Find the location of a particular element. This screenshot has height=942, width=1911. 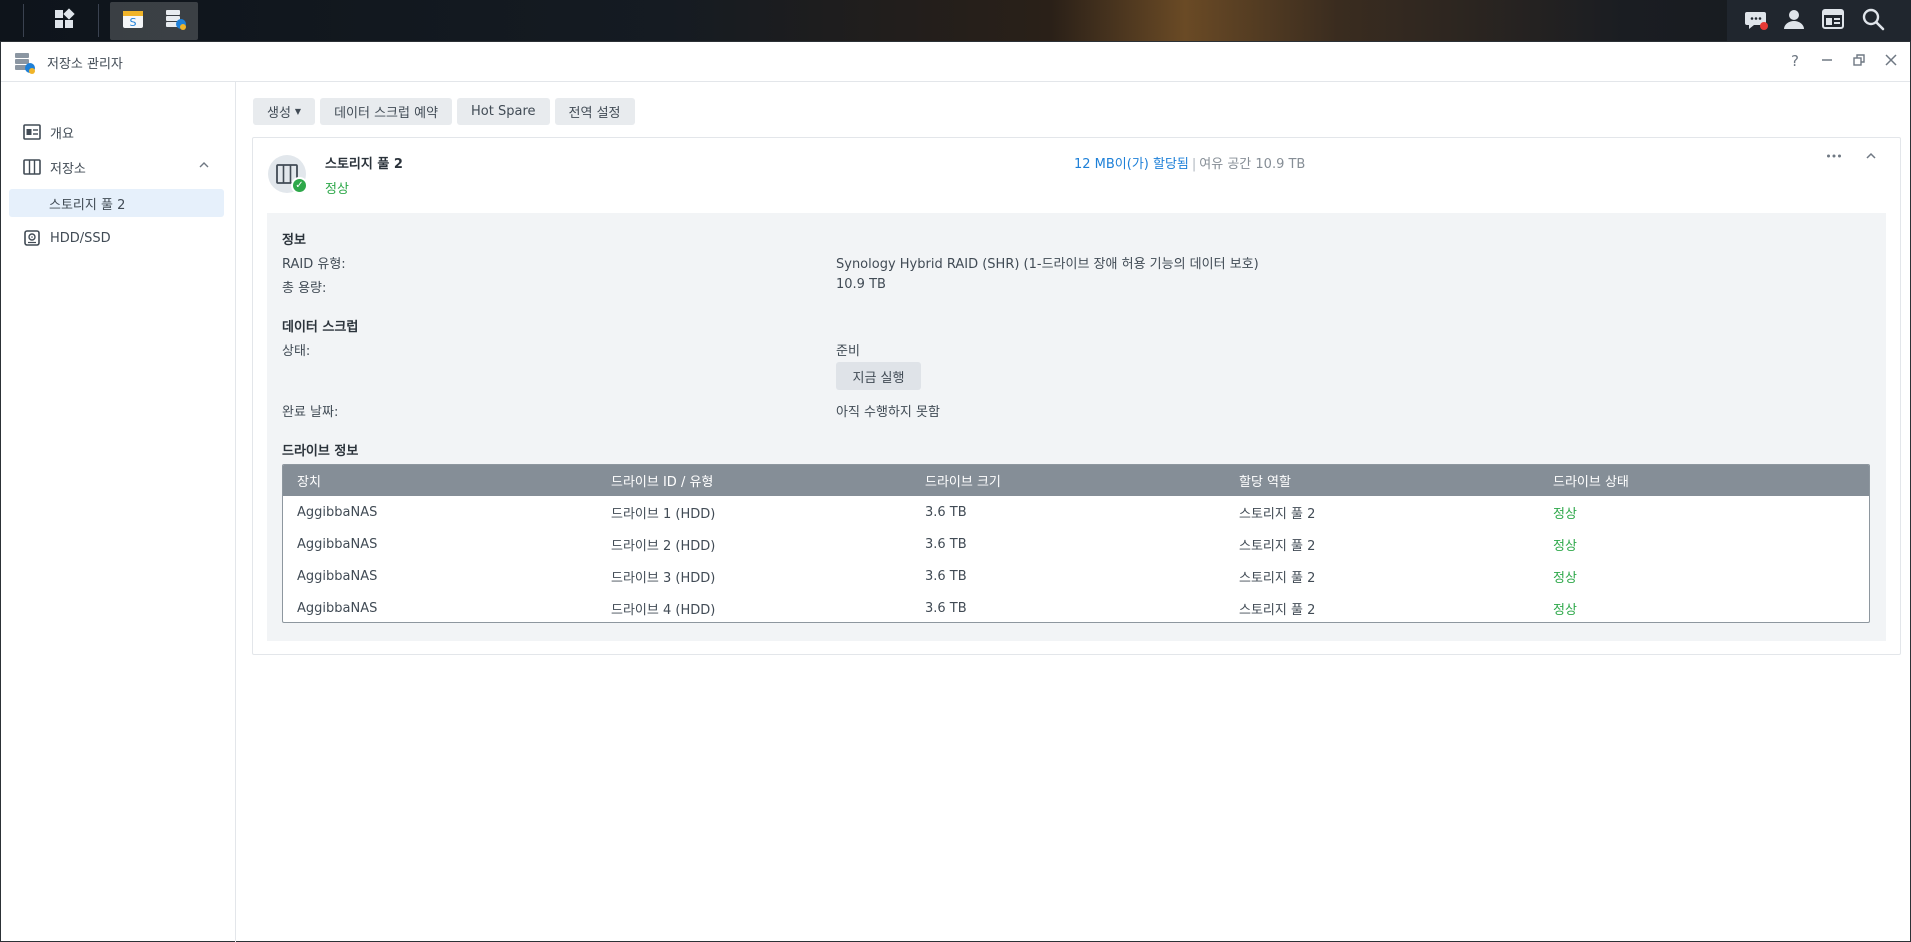

drive-id-cell: 드라이브 1 (HDD) is located at coordinates (663, 514).